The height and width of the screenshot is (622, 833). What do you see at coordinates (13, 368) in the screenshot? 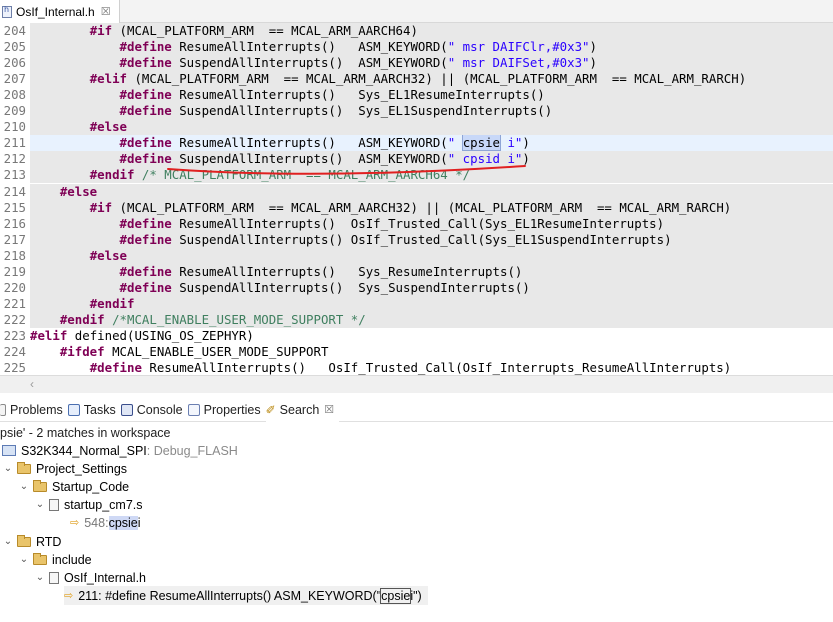
I see `line-number: 225` at bounding box center [13, 368].